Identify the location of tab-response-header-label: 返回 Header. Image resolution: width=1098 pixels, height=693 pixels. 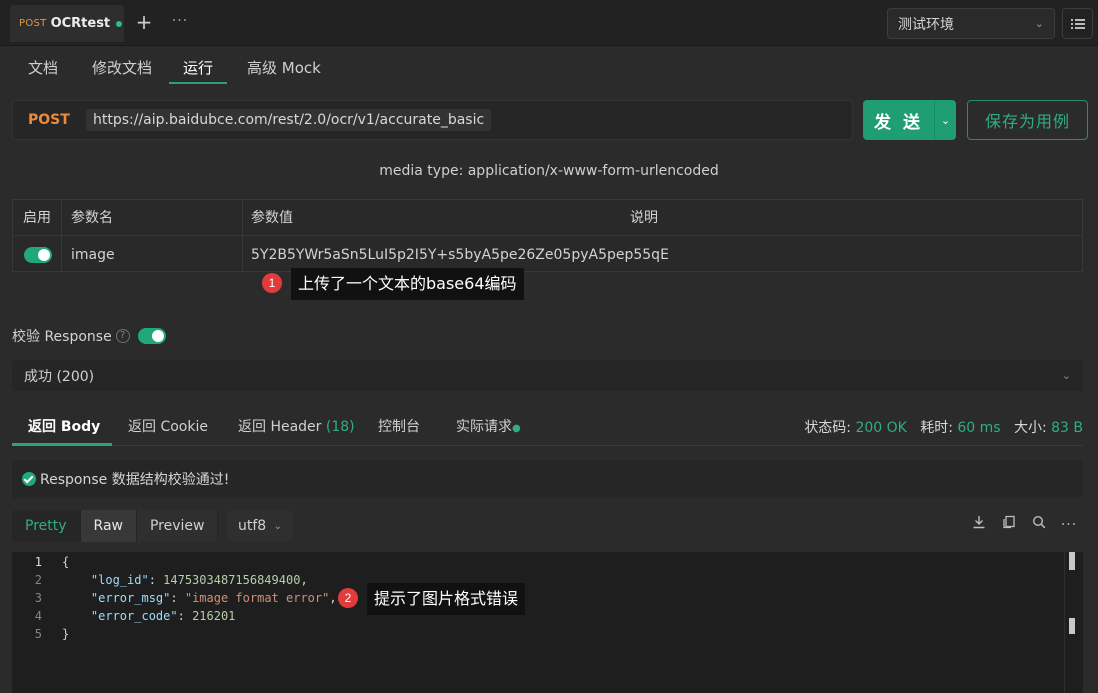
(280, 427).